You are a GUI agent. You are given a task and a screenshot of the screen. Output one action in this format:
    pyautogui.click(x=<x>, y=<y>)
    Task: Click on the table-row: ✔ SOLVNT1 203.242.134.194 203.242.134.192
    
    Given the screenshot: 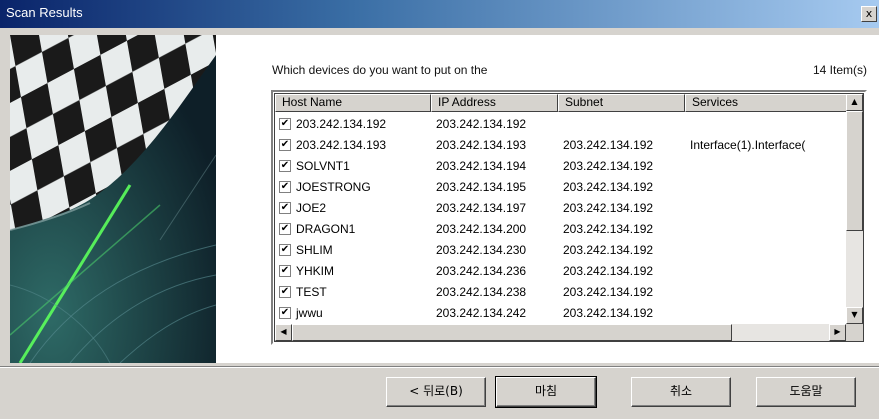 What is the action you would take?
    pyautogui.click(x=562, y=165)
    